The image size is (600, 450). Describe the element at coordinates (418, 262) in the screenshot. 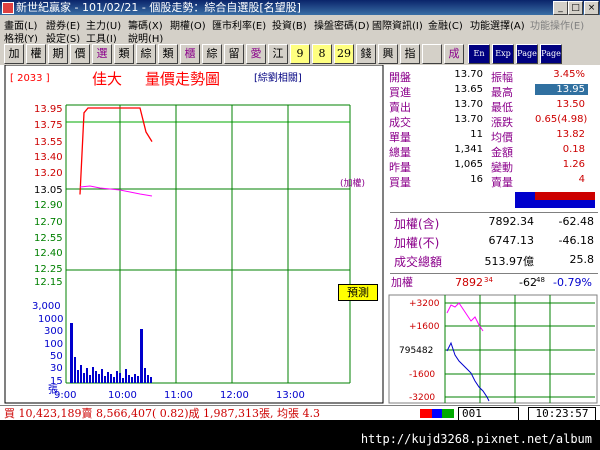

I see `total-turnover-label: 成交總額` at that location.